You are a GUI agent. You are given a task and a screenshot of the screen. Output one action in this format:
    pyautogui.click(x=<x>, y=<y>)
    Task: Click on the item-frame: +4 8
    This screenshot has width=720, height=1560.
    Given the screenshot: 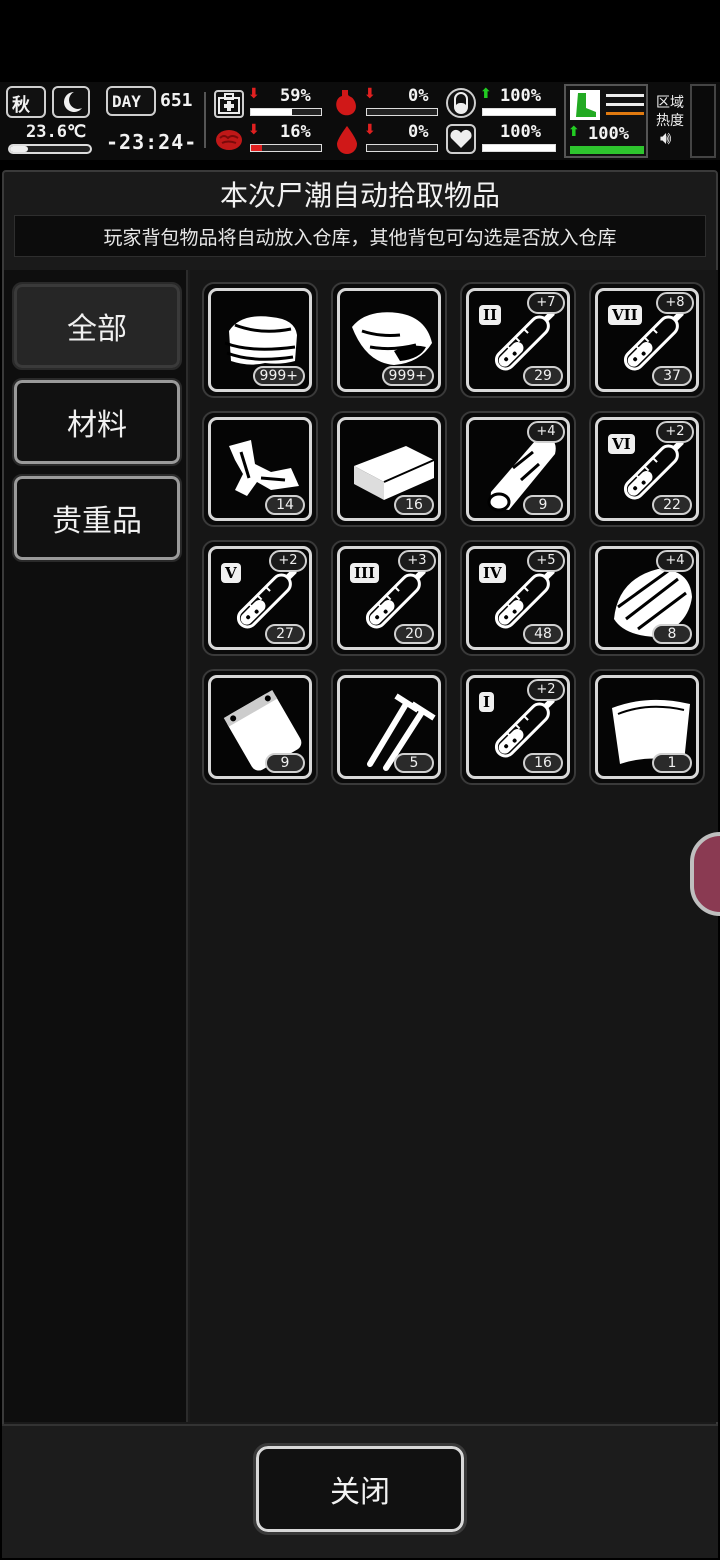 What is the action you would take?
    pyautogui.click(x=647, y=598)
    